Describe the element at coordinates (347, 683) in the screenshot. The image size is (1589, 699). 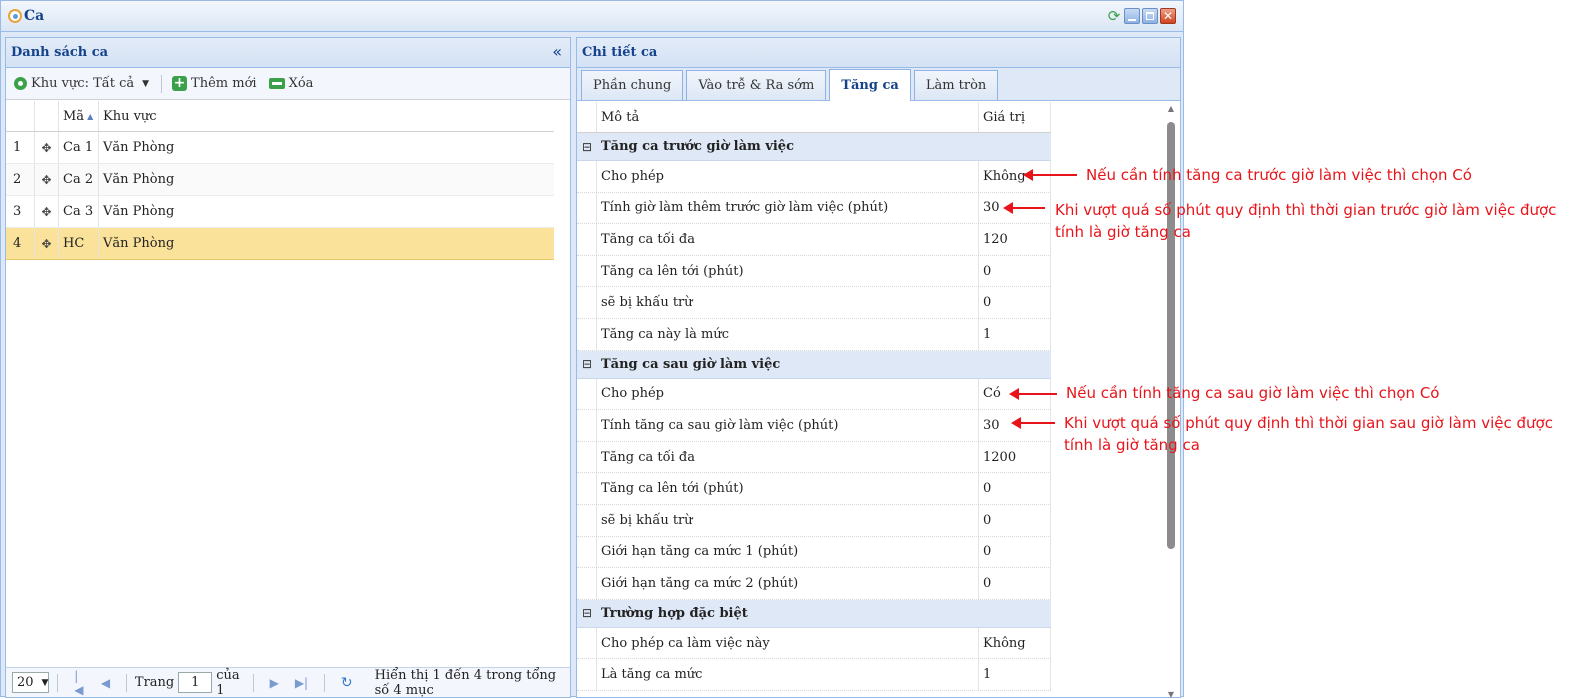
I see `reload-icon: ↻` at that location.